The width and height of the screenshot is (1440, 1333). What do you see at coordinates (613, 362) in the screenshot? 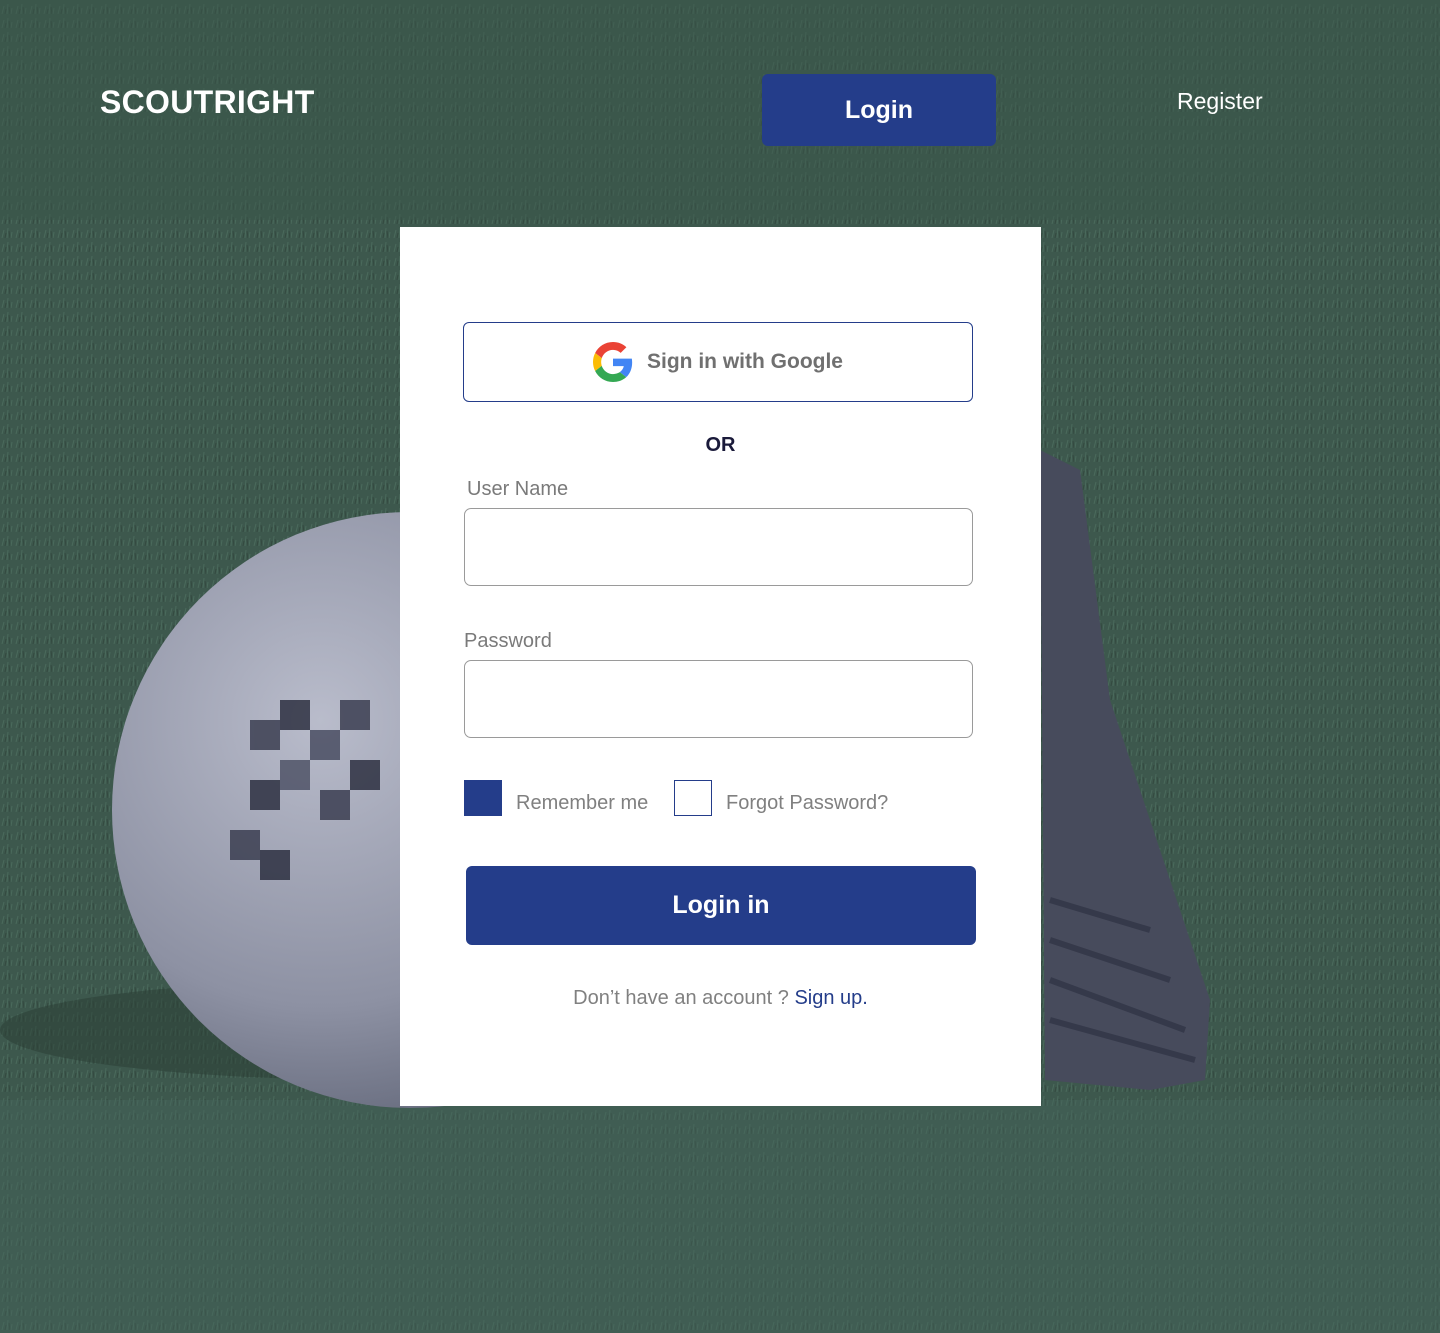
I see `google-g-icon` at bounding box center [613, 362].